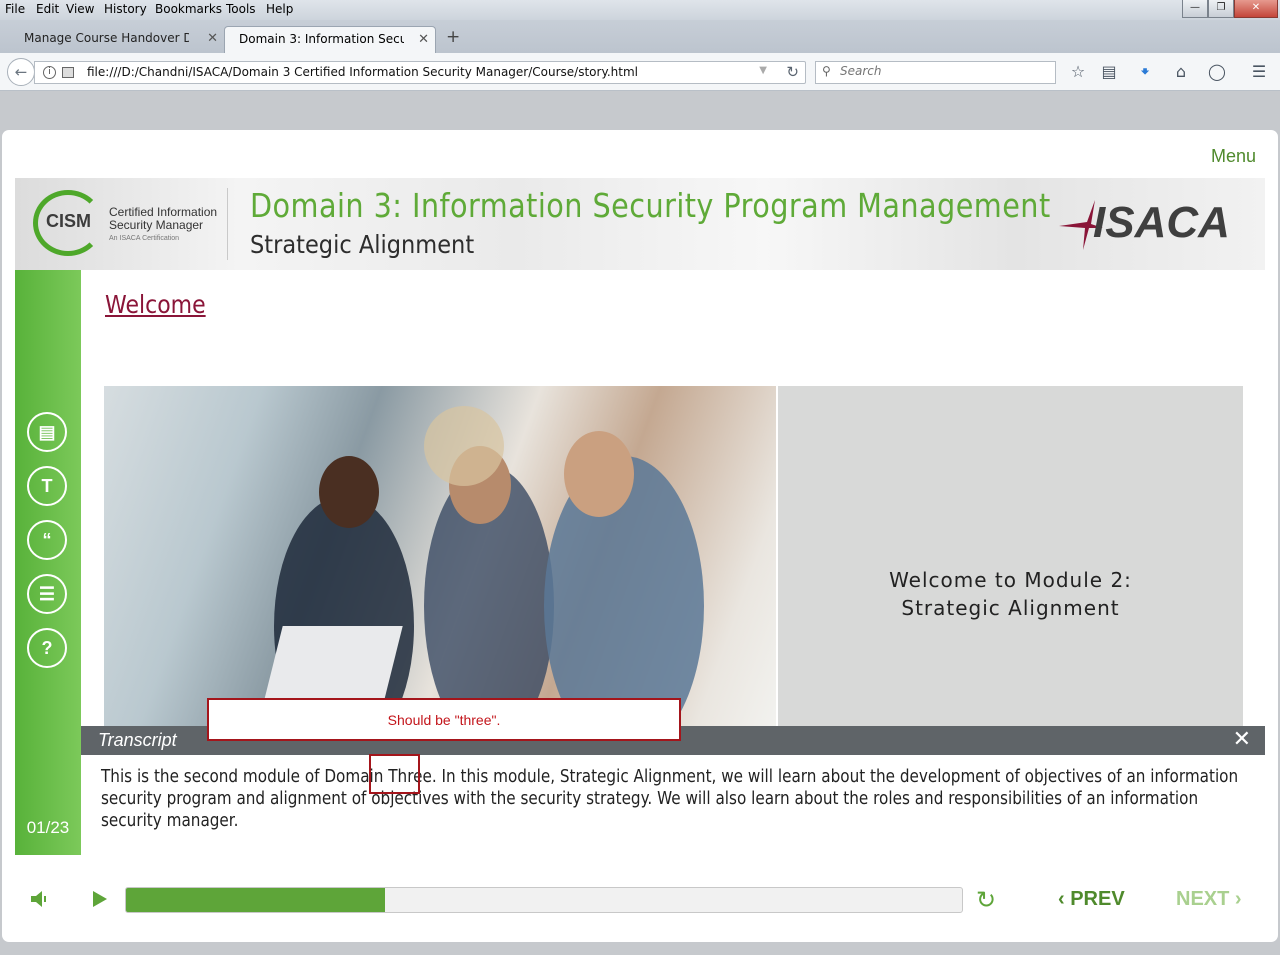 The height and width of the screenshot is (955, 1280). Describe the element at coordinates (1195, 9) in the screenshot. I see `minimize-button: —` at that location.